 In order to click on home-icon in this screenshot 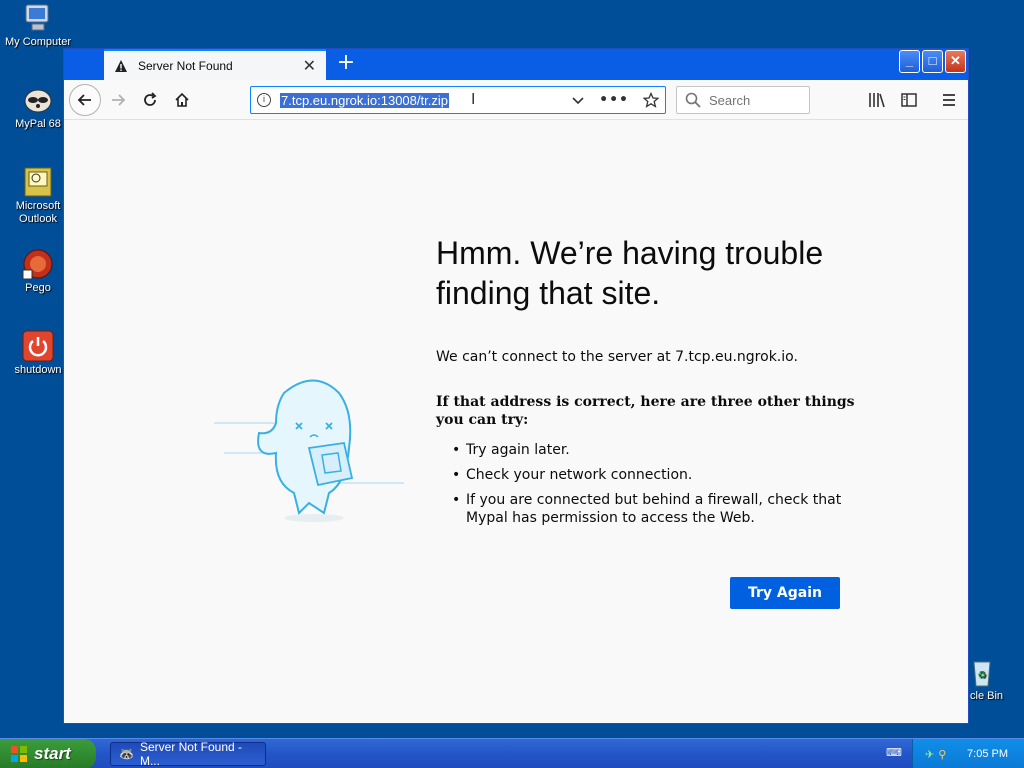, I will do `click(182, 99)`.